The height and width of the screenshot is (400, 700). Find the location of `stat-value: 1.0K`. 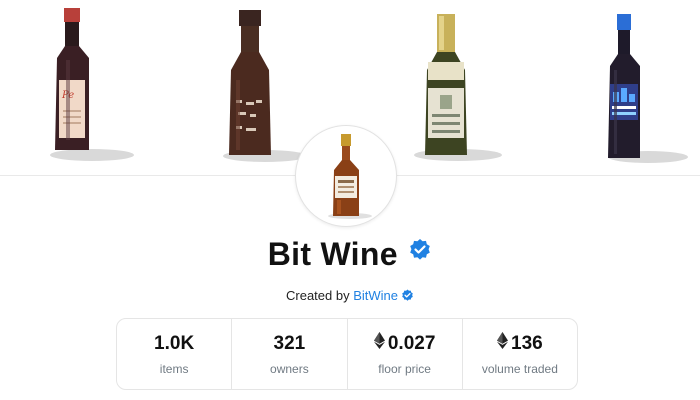

stat-value: 1.0K is located at coordinates (174, 344).